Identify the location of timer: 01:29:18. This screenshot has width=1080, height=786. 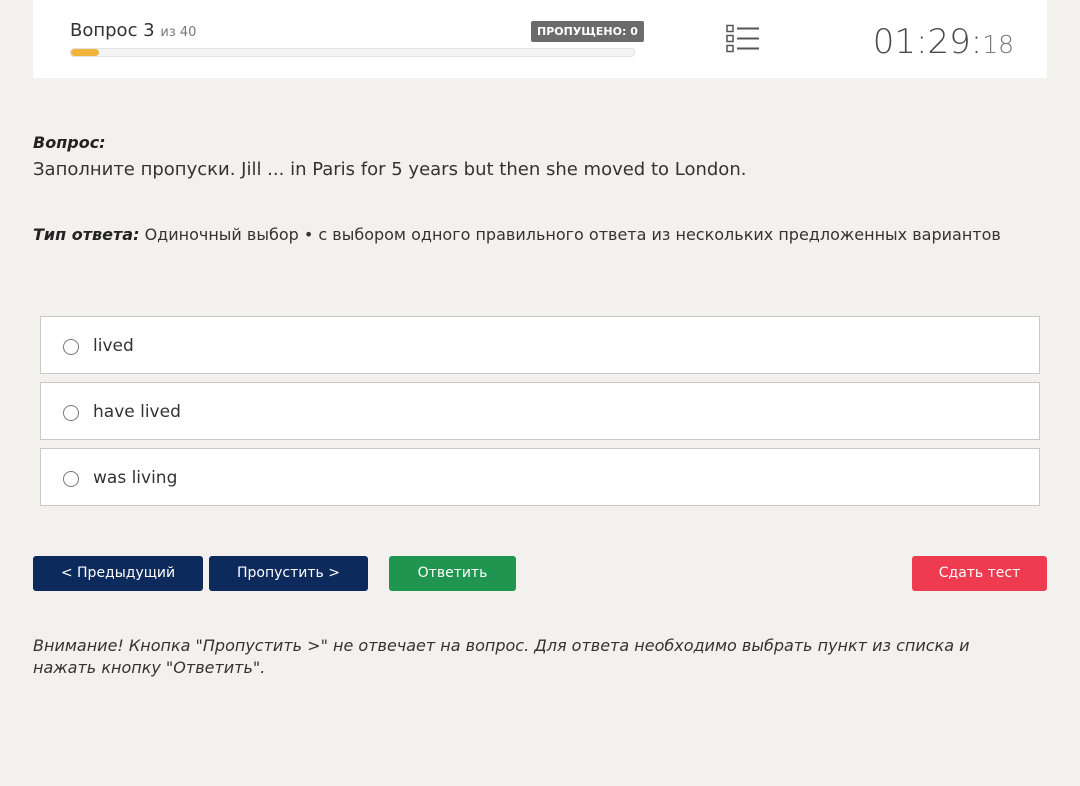
(943, 42).